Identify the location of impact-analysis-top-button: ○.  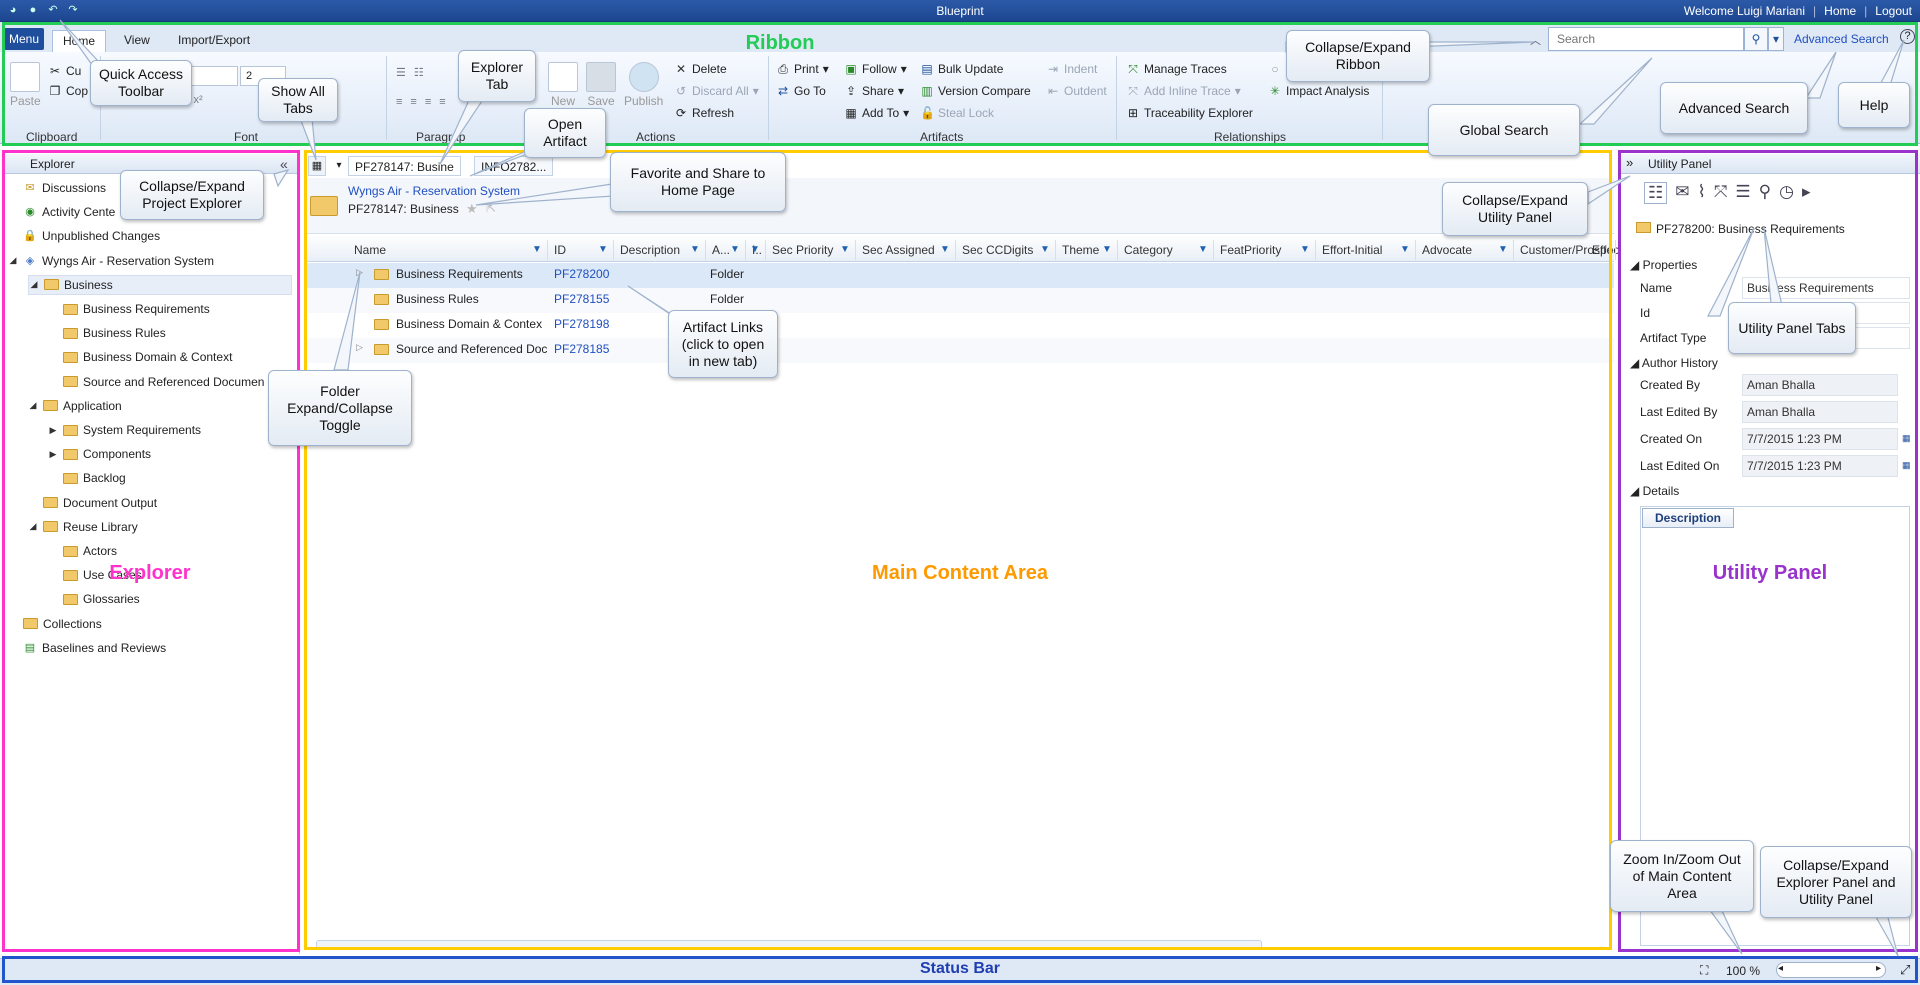
(1275, 69).